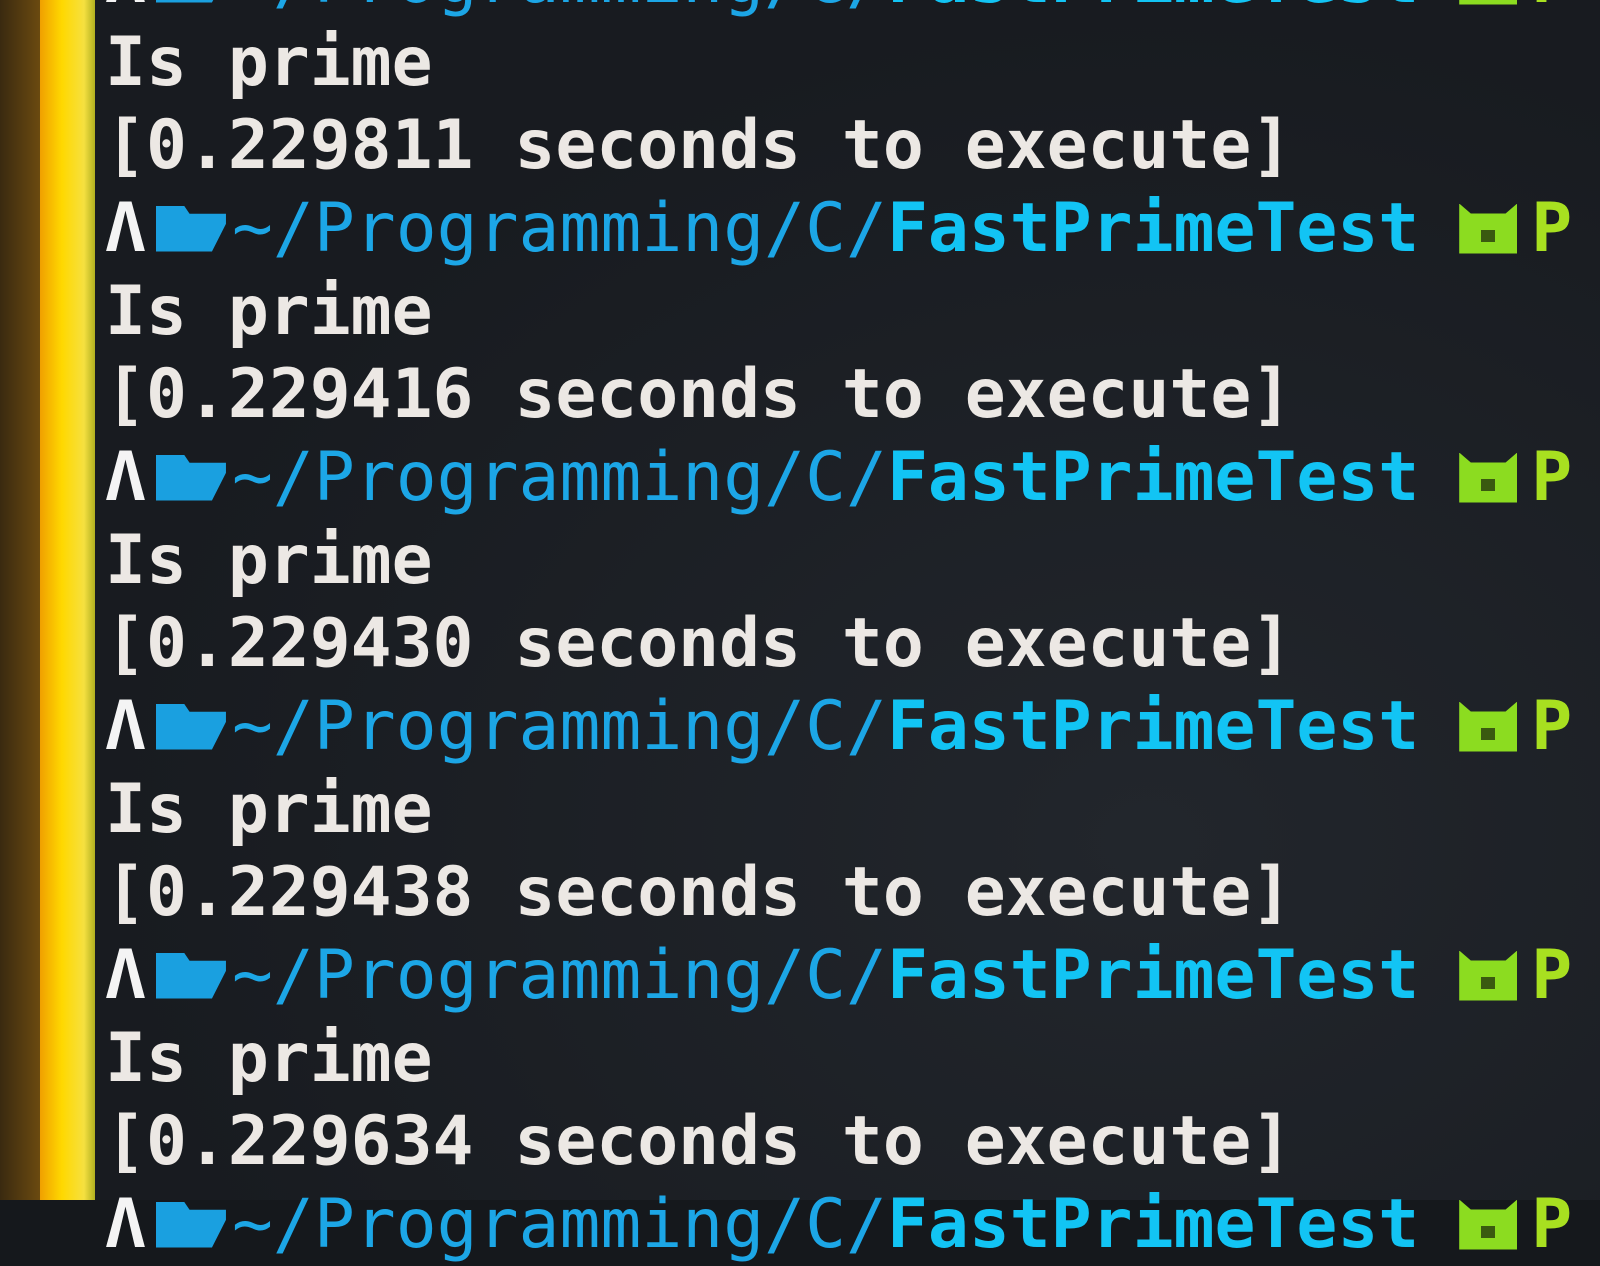 This screenshot has height=1266, width=1600. I want to click on timing-line: [0.229416 seconds to execute], so click(699, 394).